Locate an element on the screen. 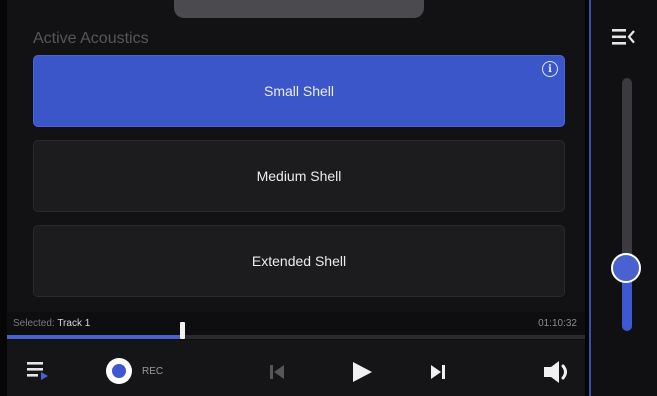  drag-handle is located at coordinates (299, 9).